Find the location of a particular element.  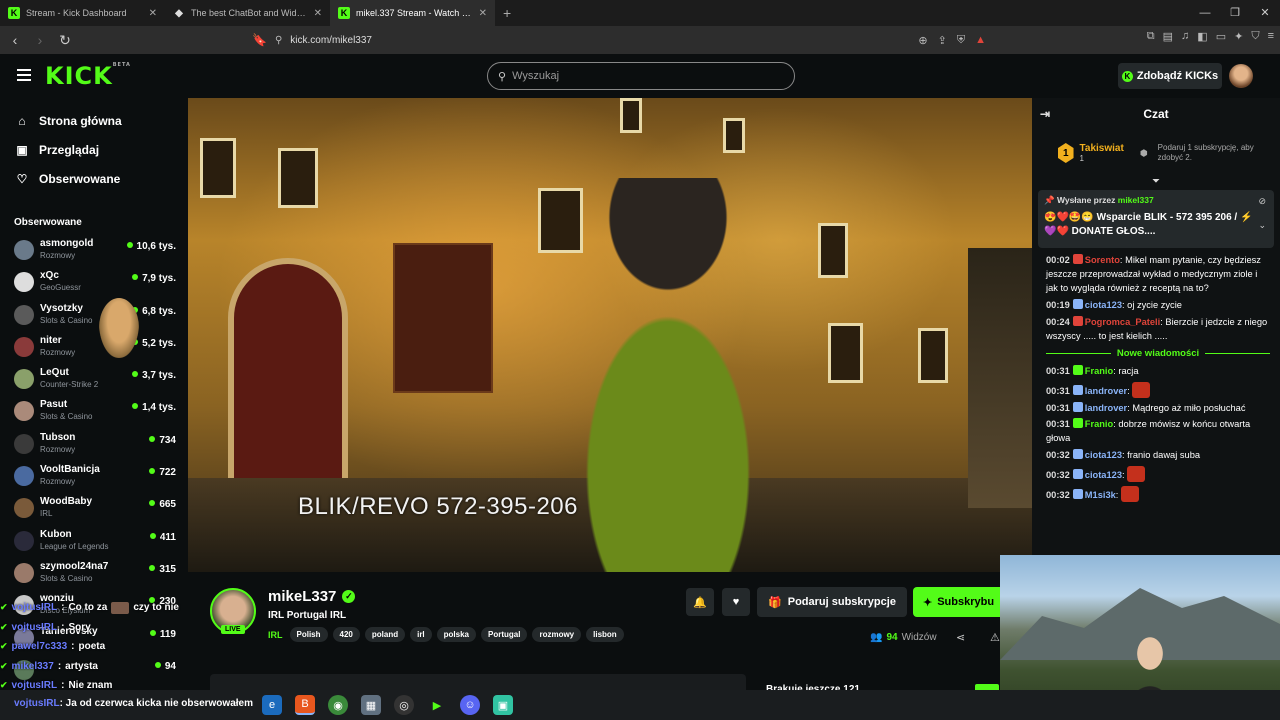

new-tab-button: + is located at coordinates (507, 13).